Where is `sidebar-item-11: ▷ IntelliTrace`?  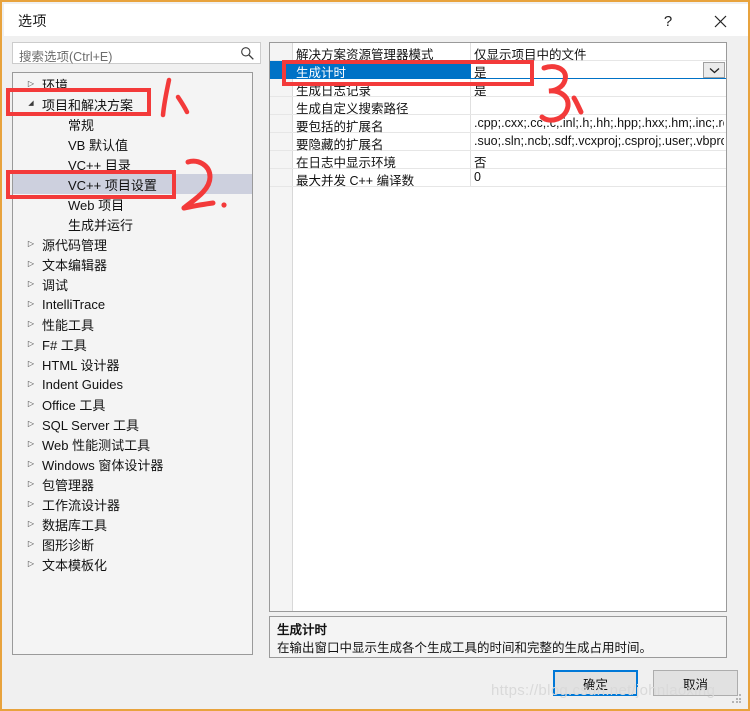
sidebar-item-11: ▷ IntelliTrace is located at coordinates (132, 304).